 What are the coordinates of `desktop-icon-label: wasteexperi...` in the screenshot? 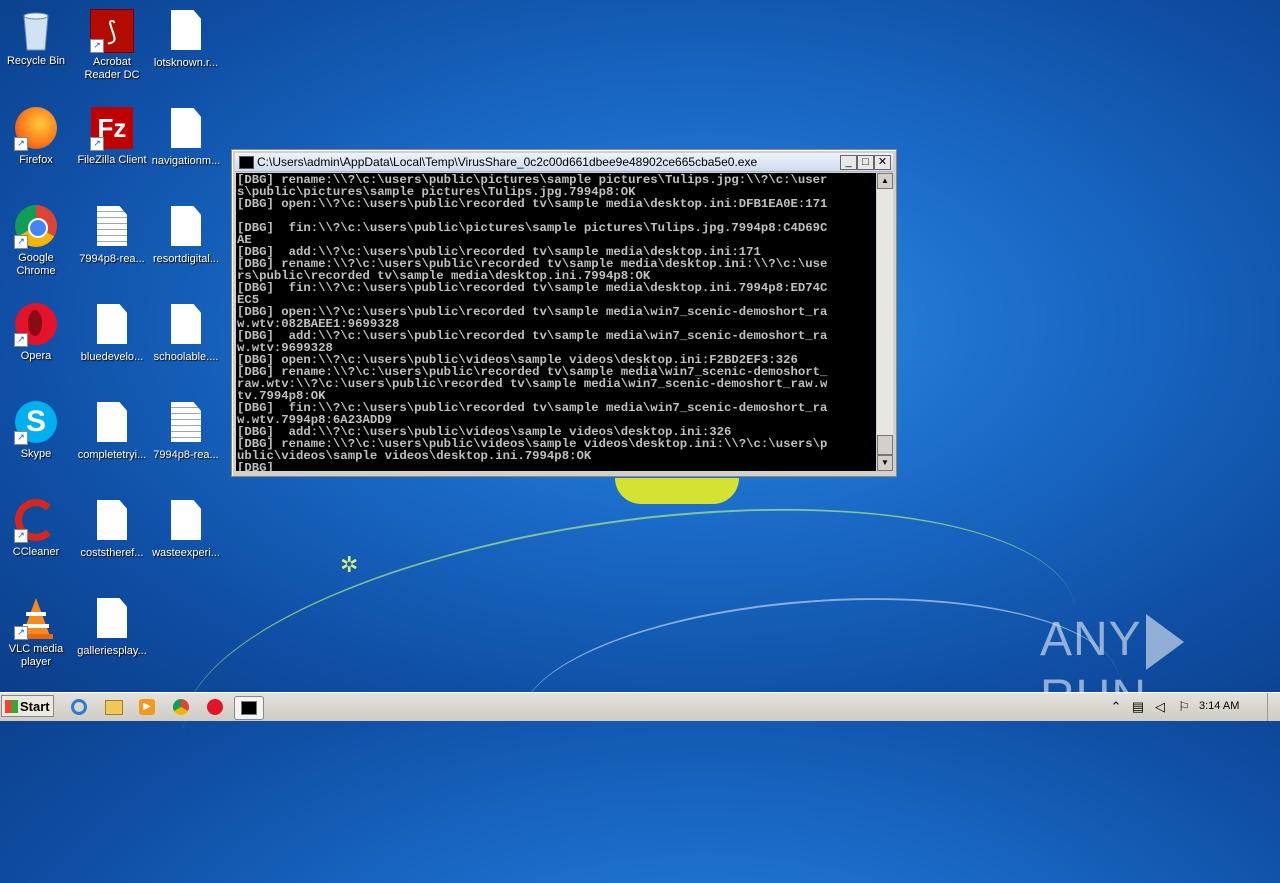 It's located at (186, 553).